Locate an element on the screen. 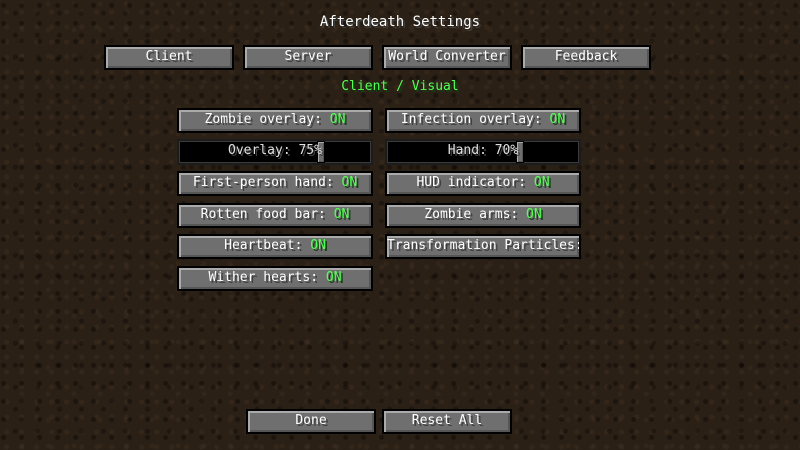 The image size is (800, 450). tab-world-converter: World Converter is located at coordinates (447, 57).